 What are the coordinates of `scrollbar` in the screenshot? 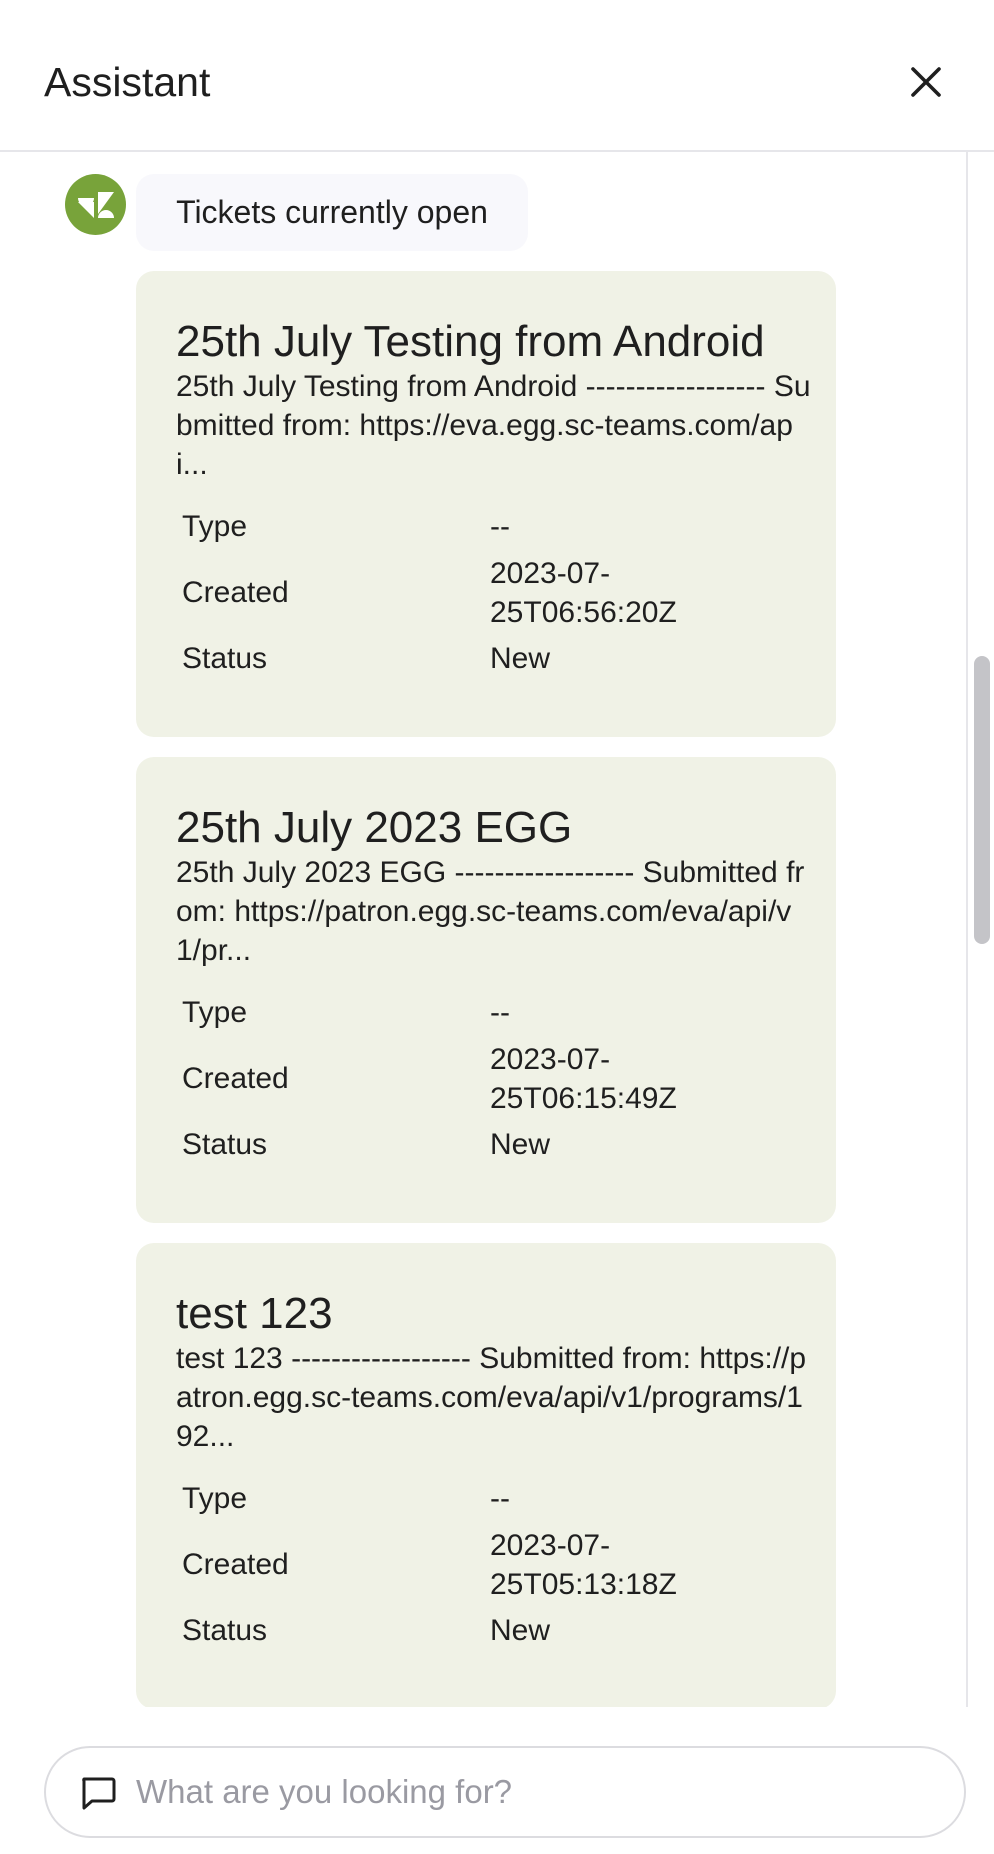 It's located at (982, 800).